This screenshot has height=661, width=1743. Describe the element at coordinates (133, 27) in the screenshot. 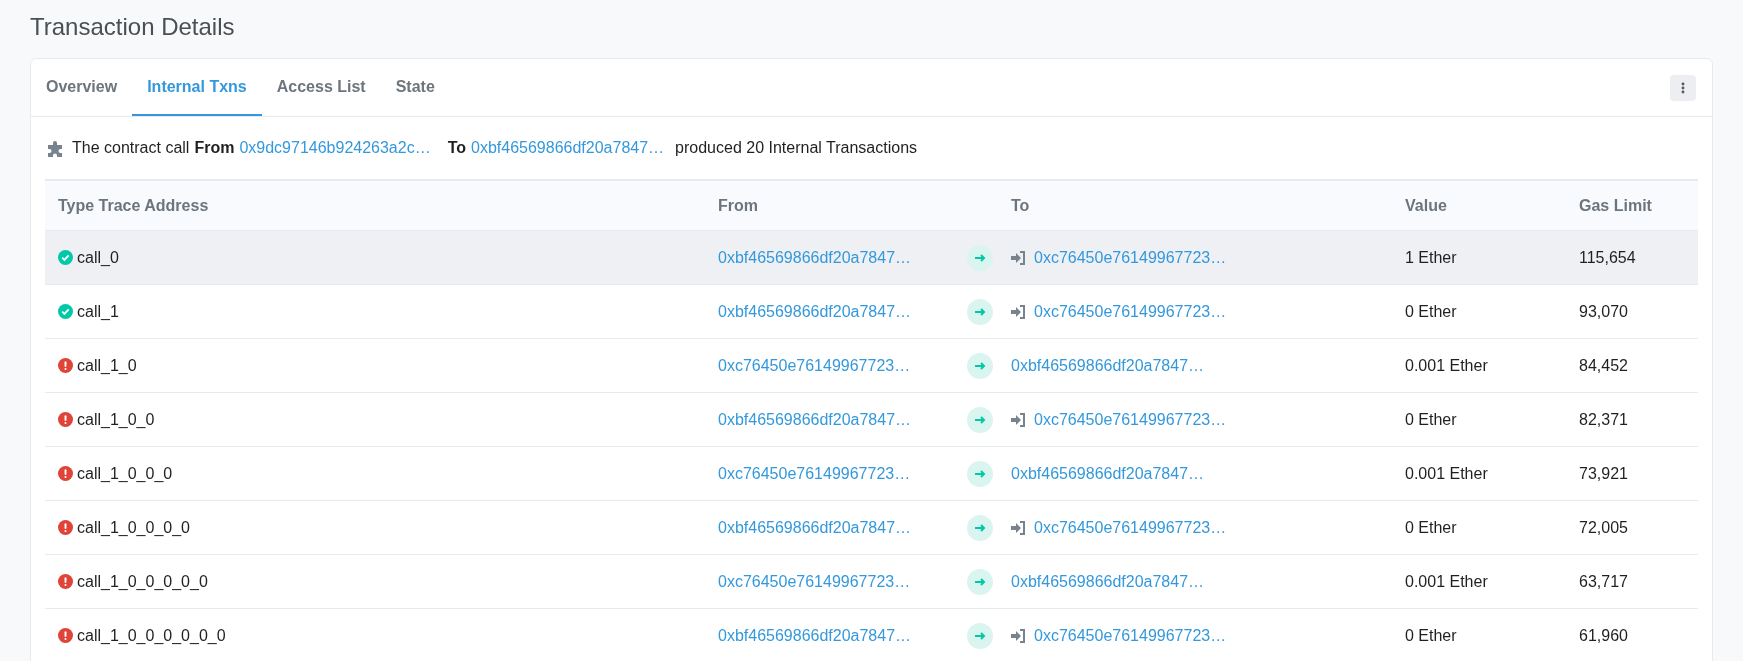

I see `page-title: Transaction Details` at that location.